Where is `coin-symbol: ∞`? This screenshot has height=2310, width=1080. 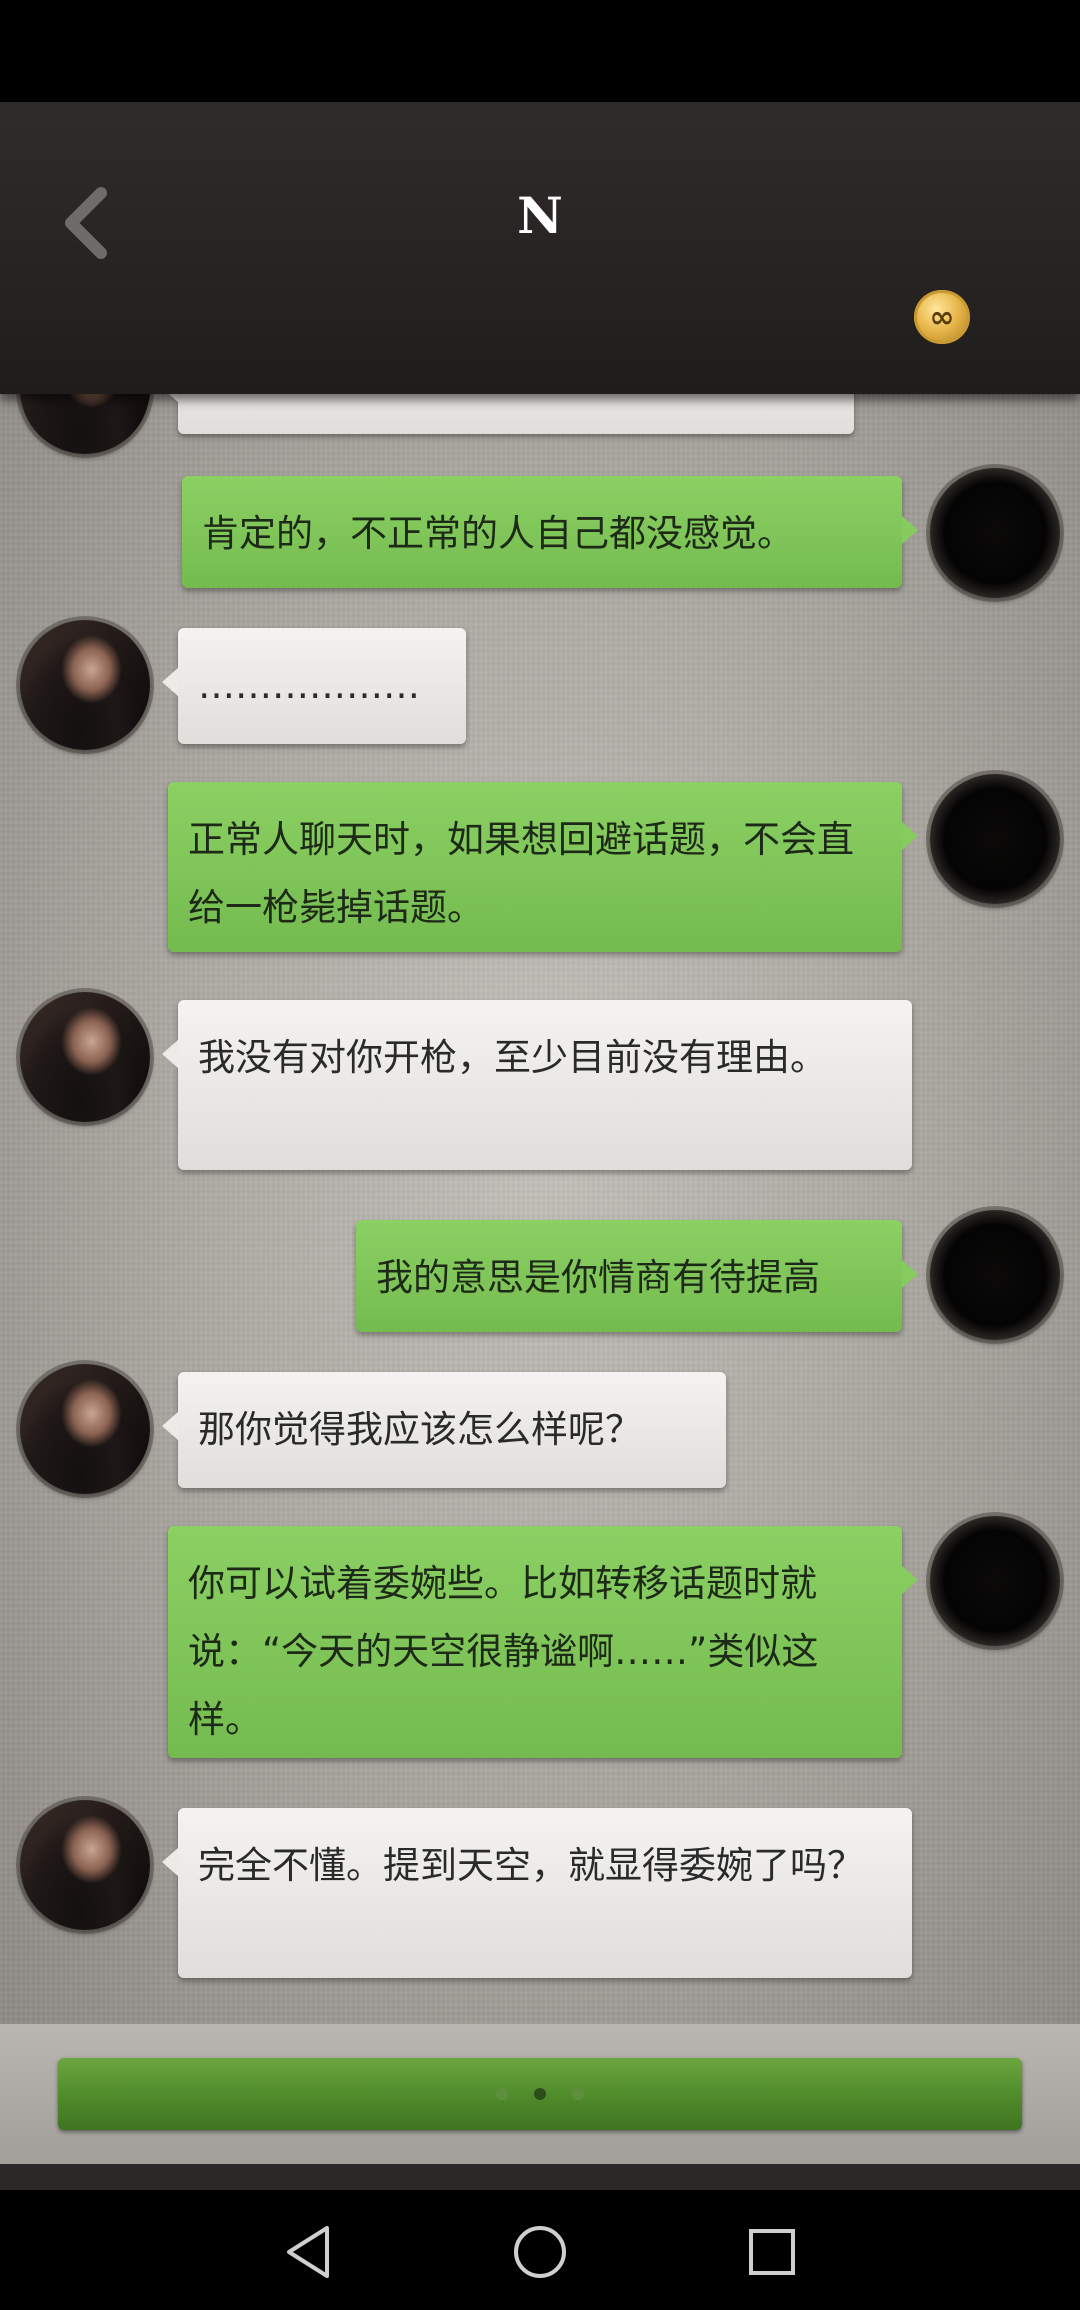 coin-symbol: ∞ is located at coordinates (942, 317).